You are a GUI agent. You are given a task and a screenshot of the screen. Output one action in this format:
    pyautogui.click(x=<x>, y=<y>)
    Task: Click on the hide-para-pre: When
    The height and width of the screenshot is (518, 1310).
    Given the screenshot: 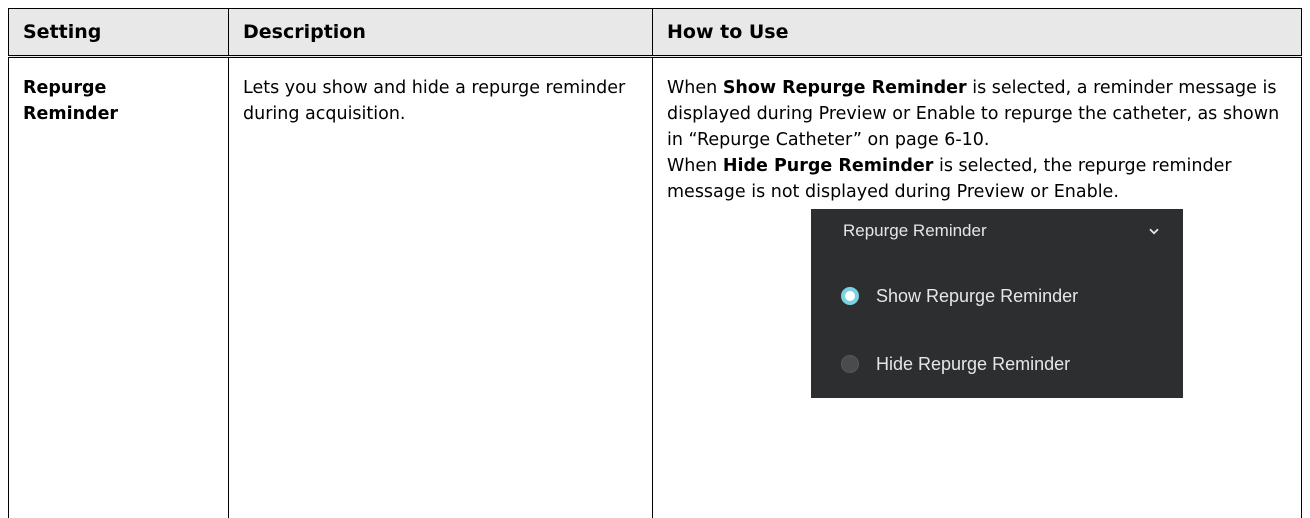 What is the action you would take?
    pyautogui.click(x=695, y=166)
    